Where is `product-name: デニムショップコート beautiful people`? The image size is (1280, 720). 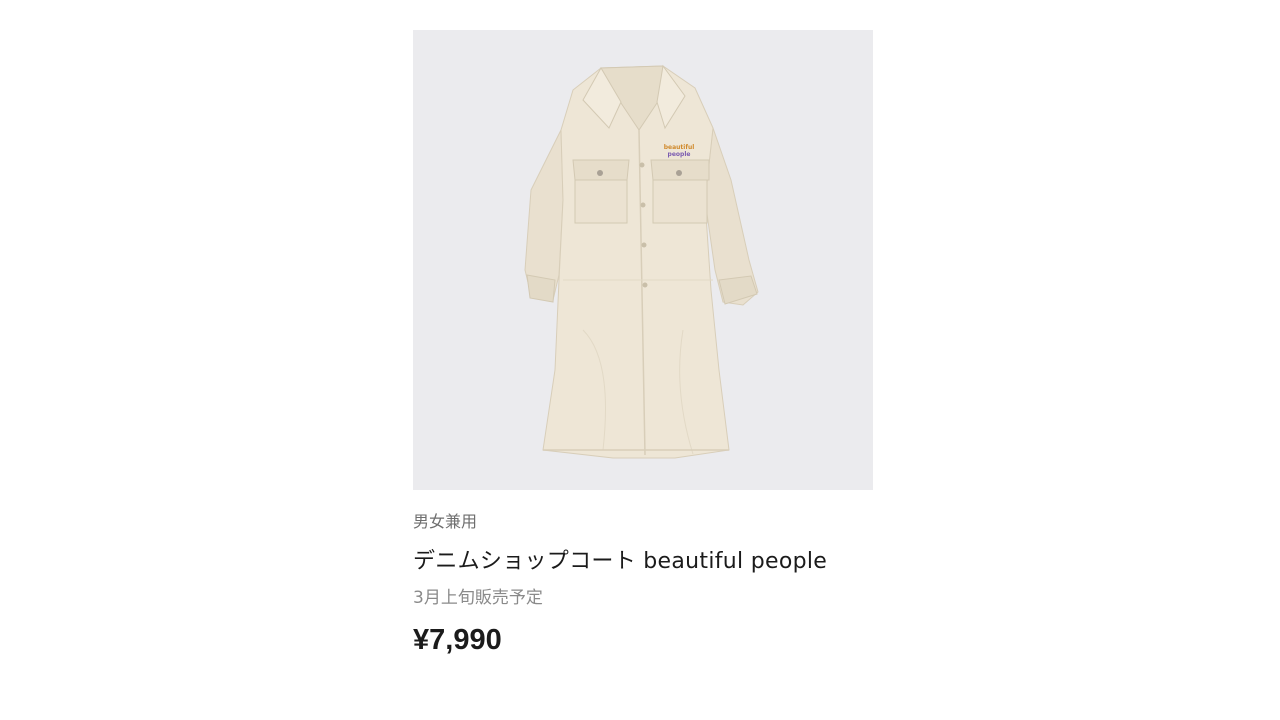
product-name: デニムショップコート beautiful people is located at coordinates (643, 562).